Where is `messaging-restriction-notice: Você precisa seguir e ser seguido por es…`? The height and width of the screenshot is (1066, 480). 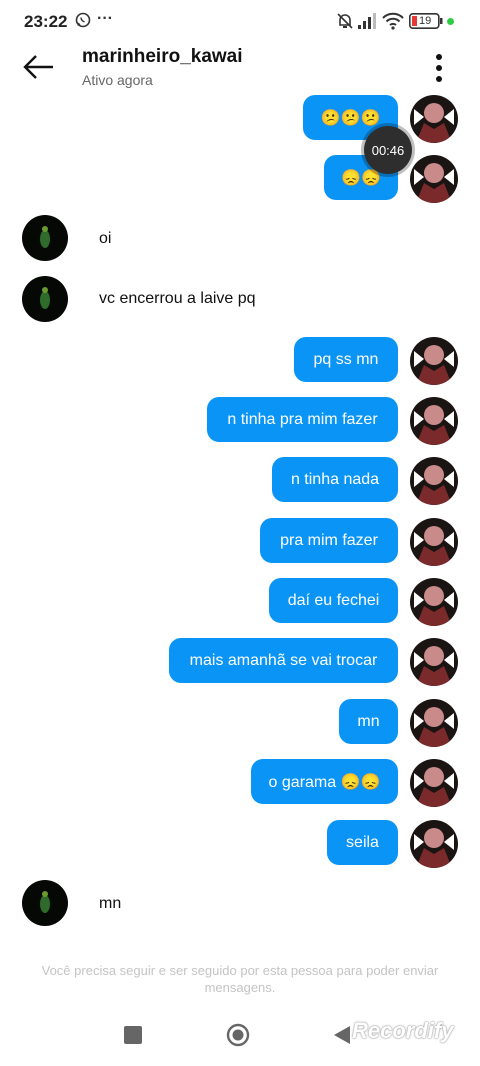
messaging-restriction-notice: Você precisa seguir e ser seguido por es… is located at coordinates (240, 979).